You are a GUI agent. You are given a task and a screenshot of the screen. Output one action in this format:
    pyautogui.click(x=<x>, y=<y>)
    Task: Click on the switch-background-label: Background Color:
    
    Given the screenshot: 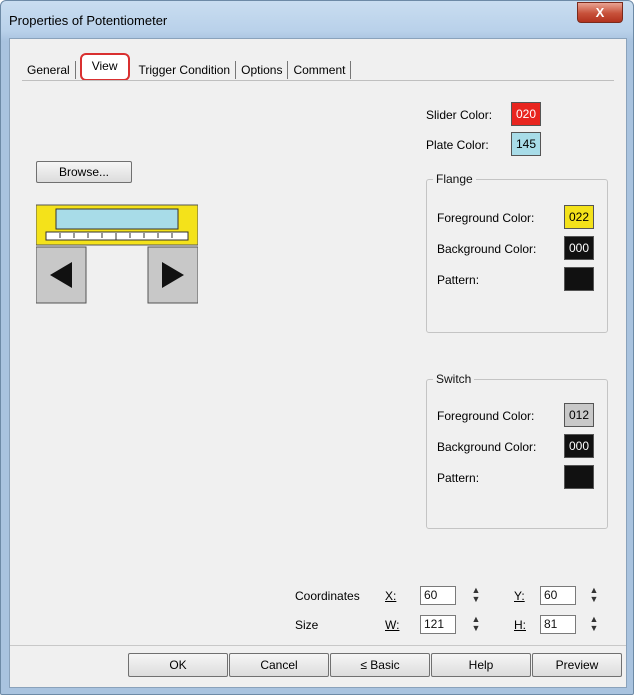 What is the action you would take?
    pyautogui.click(x=487, y=447)
    